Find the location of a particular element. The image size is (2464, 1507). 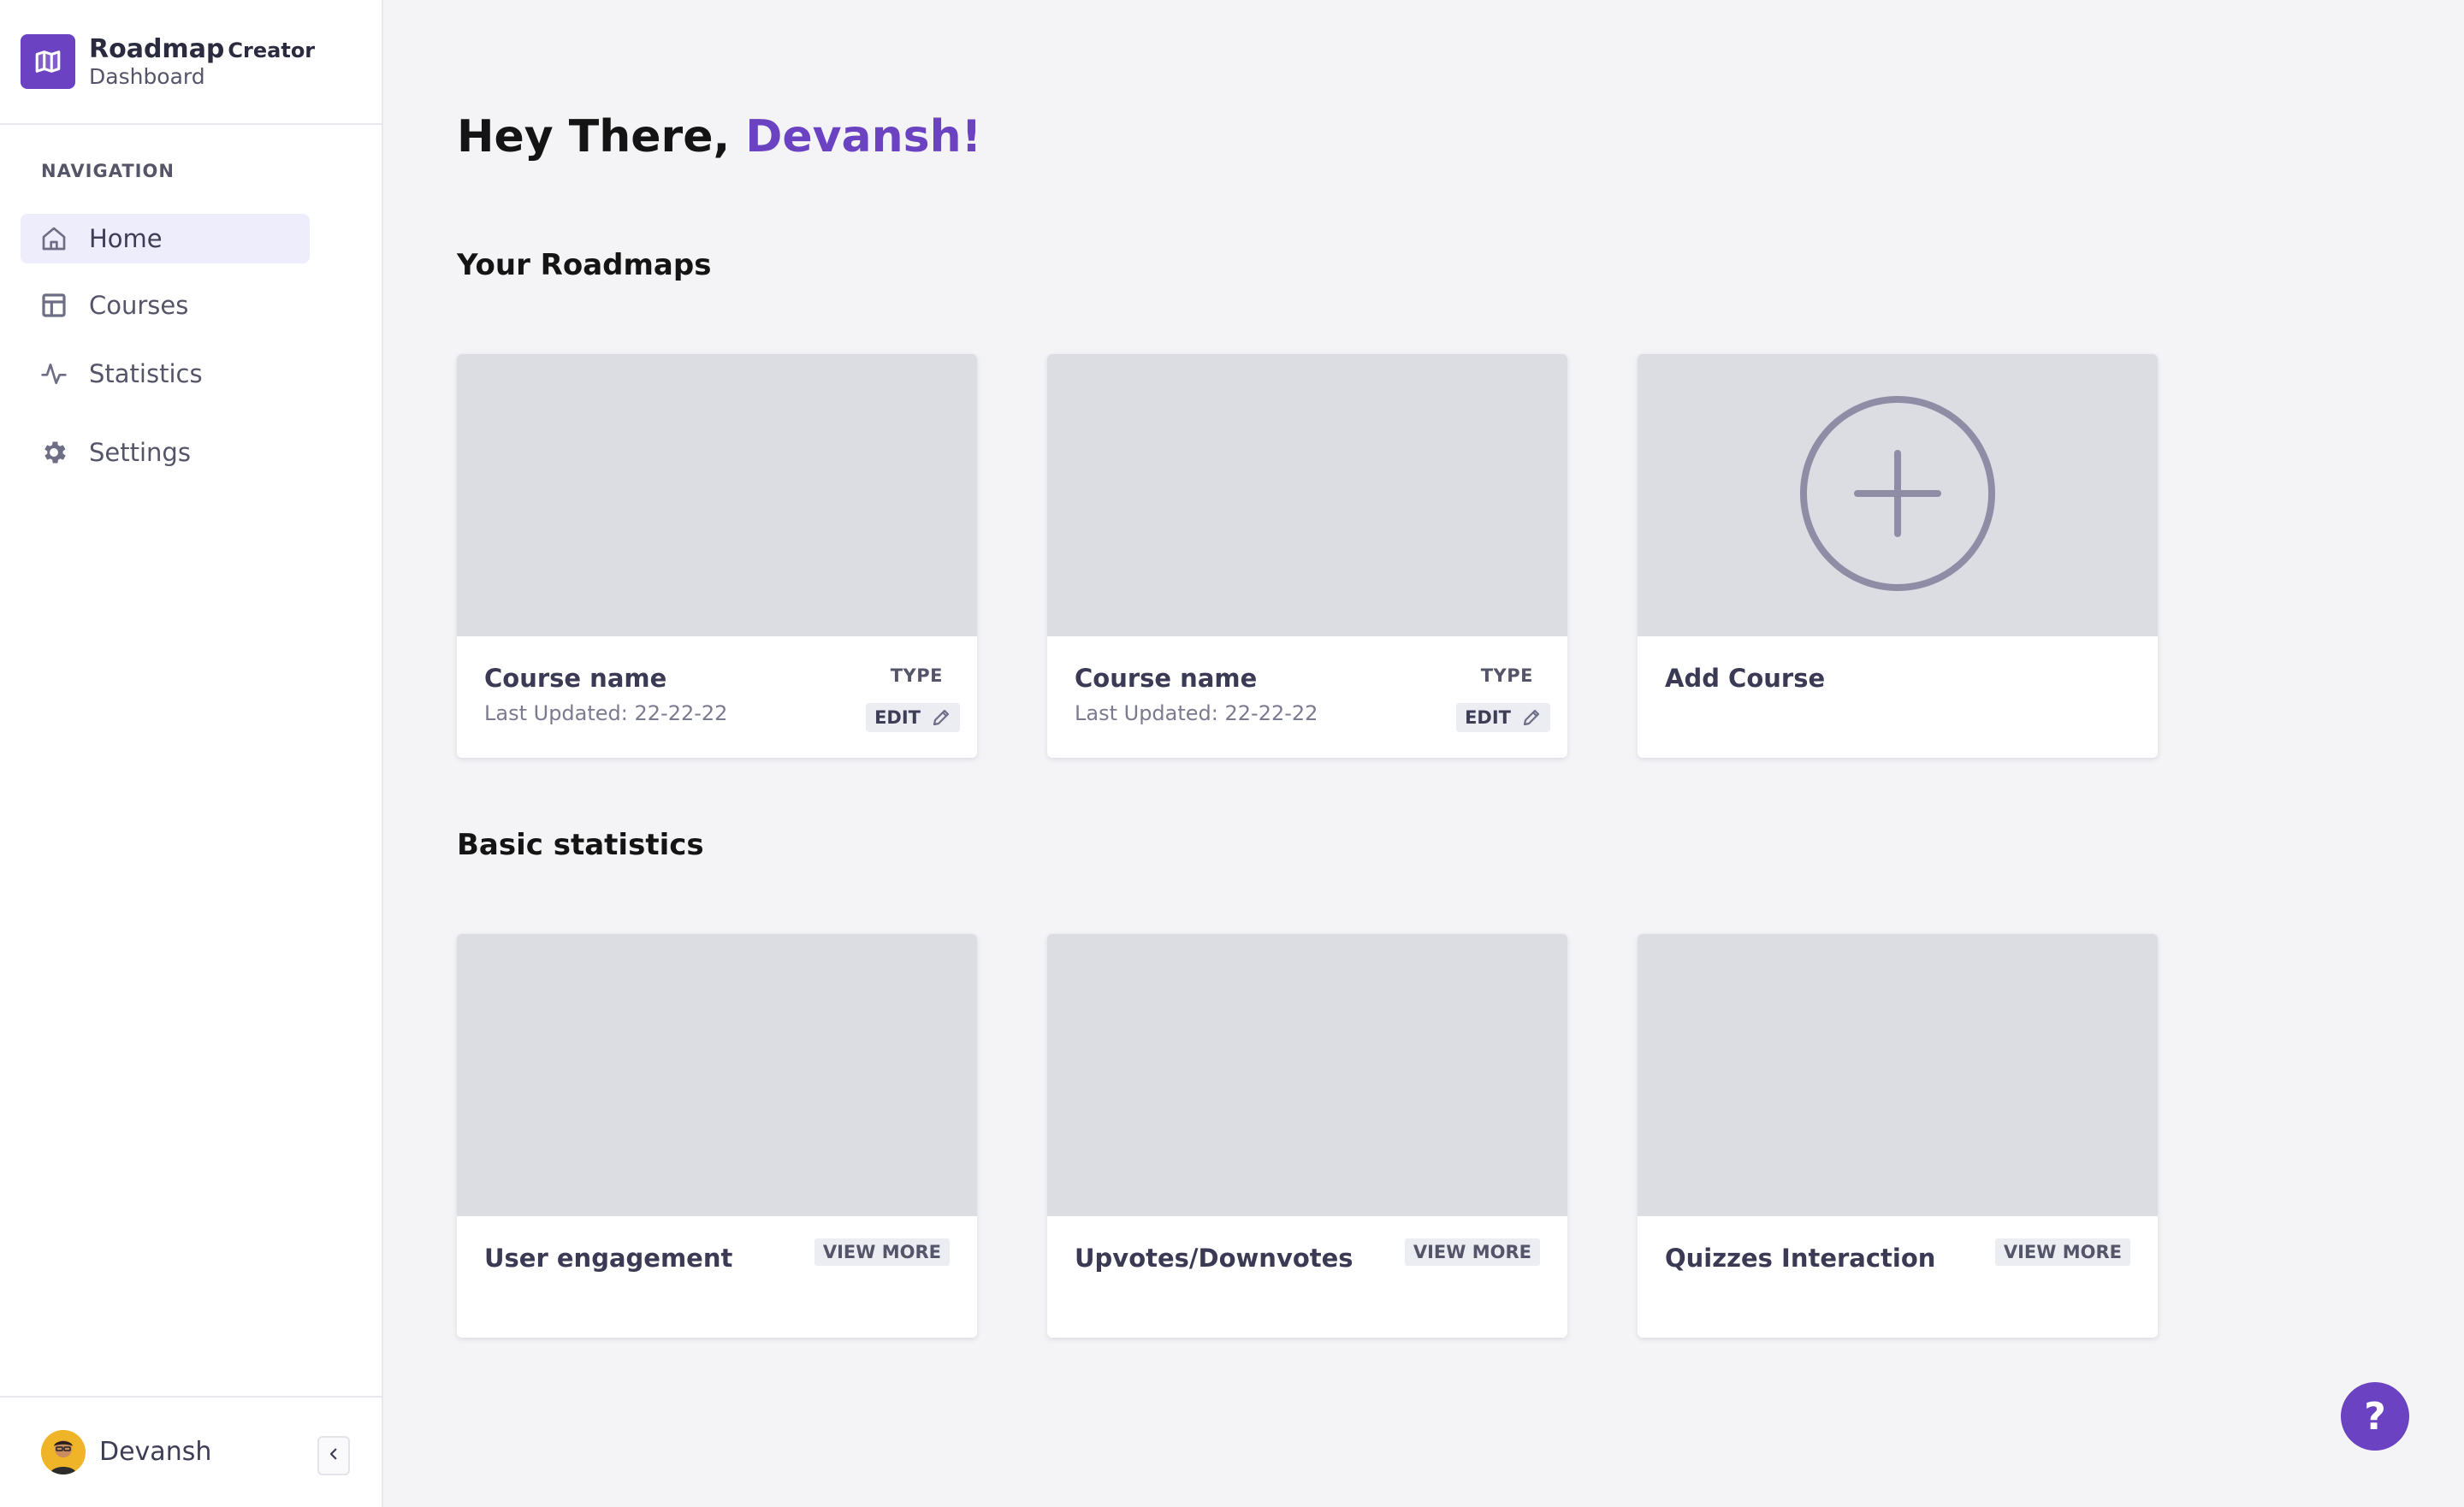

sidebar-item-home: Home is located at coordinates (165, 238).